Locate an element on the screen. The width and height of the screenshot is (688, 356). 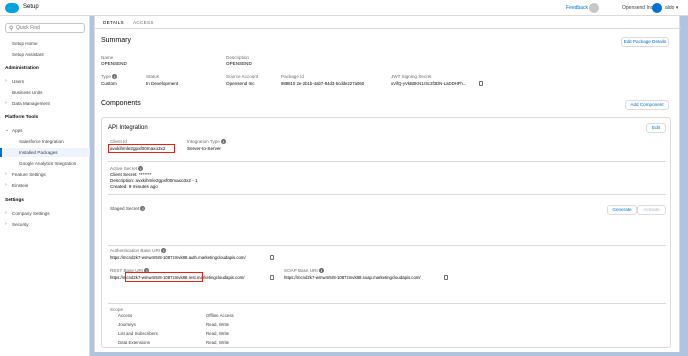
top-header: Setup Feedback Opensend Inc ▾ aldo ▾ is located at coordinates (344, 8).